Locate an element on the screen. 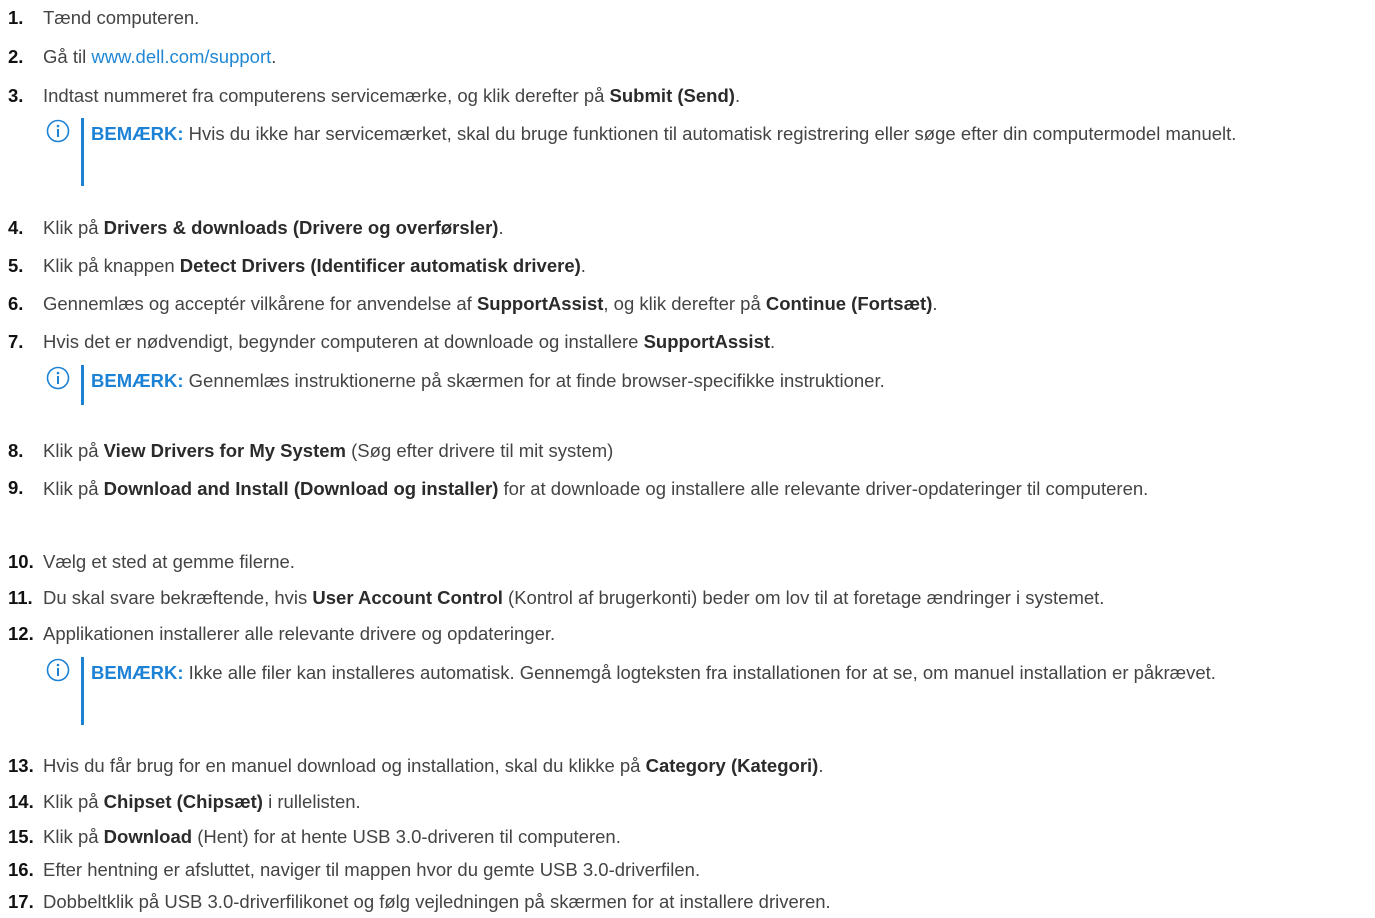  step-text: Gå til www.dell.com/support. is located at coordinates (160, 56).